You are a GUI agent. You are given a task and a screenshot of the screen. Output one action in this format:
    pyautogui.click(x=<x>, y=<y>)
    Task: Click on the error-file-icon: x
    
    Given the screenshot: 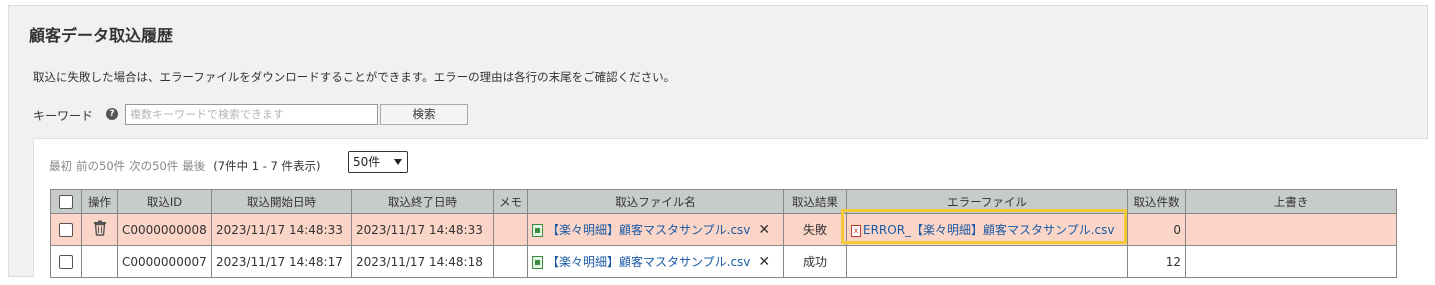 What is the action you would take?
    pyautogui.click(x=856, y=230)
    